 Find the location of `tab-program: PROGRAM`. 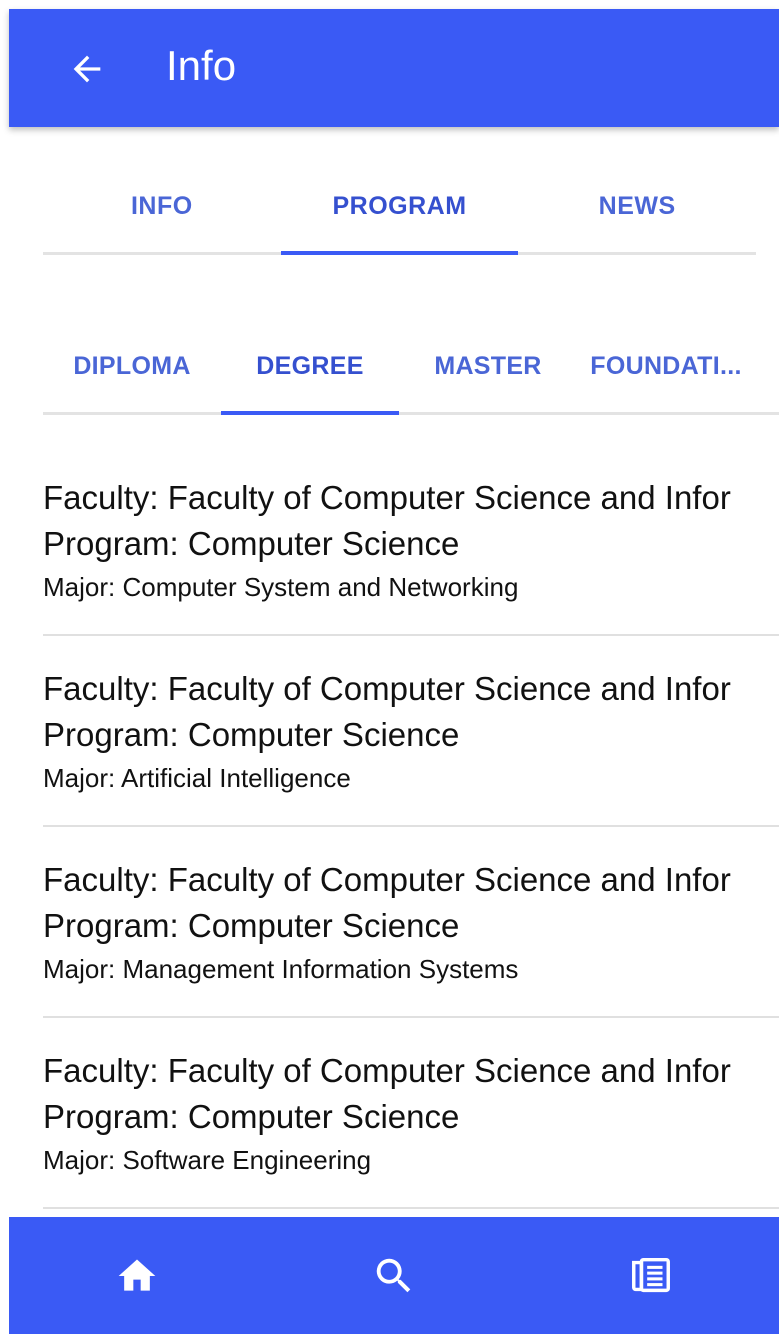

tab-program: PROGRAM is located at coordinates (399, 207).